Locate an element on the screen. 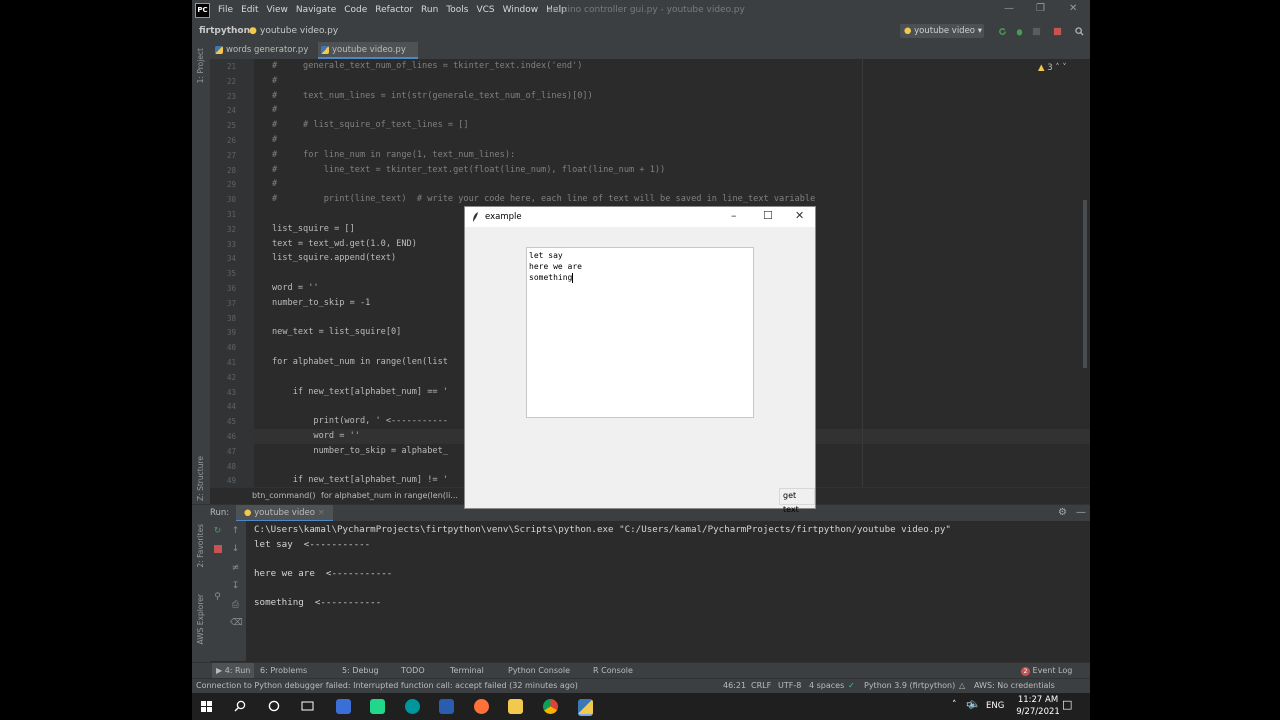 Image resolution: width=1280 pixels, height=720 pixels. menu-navigate: Navigate is located at coordinates (316, 10).